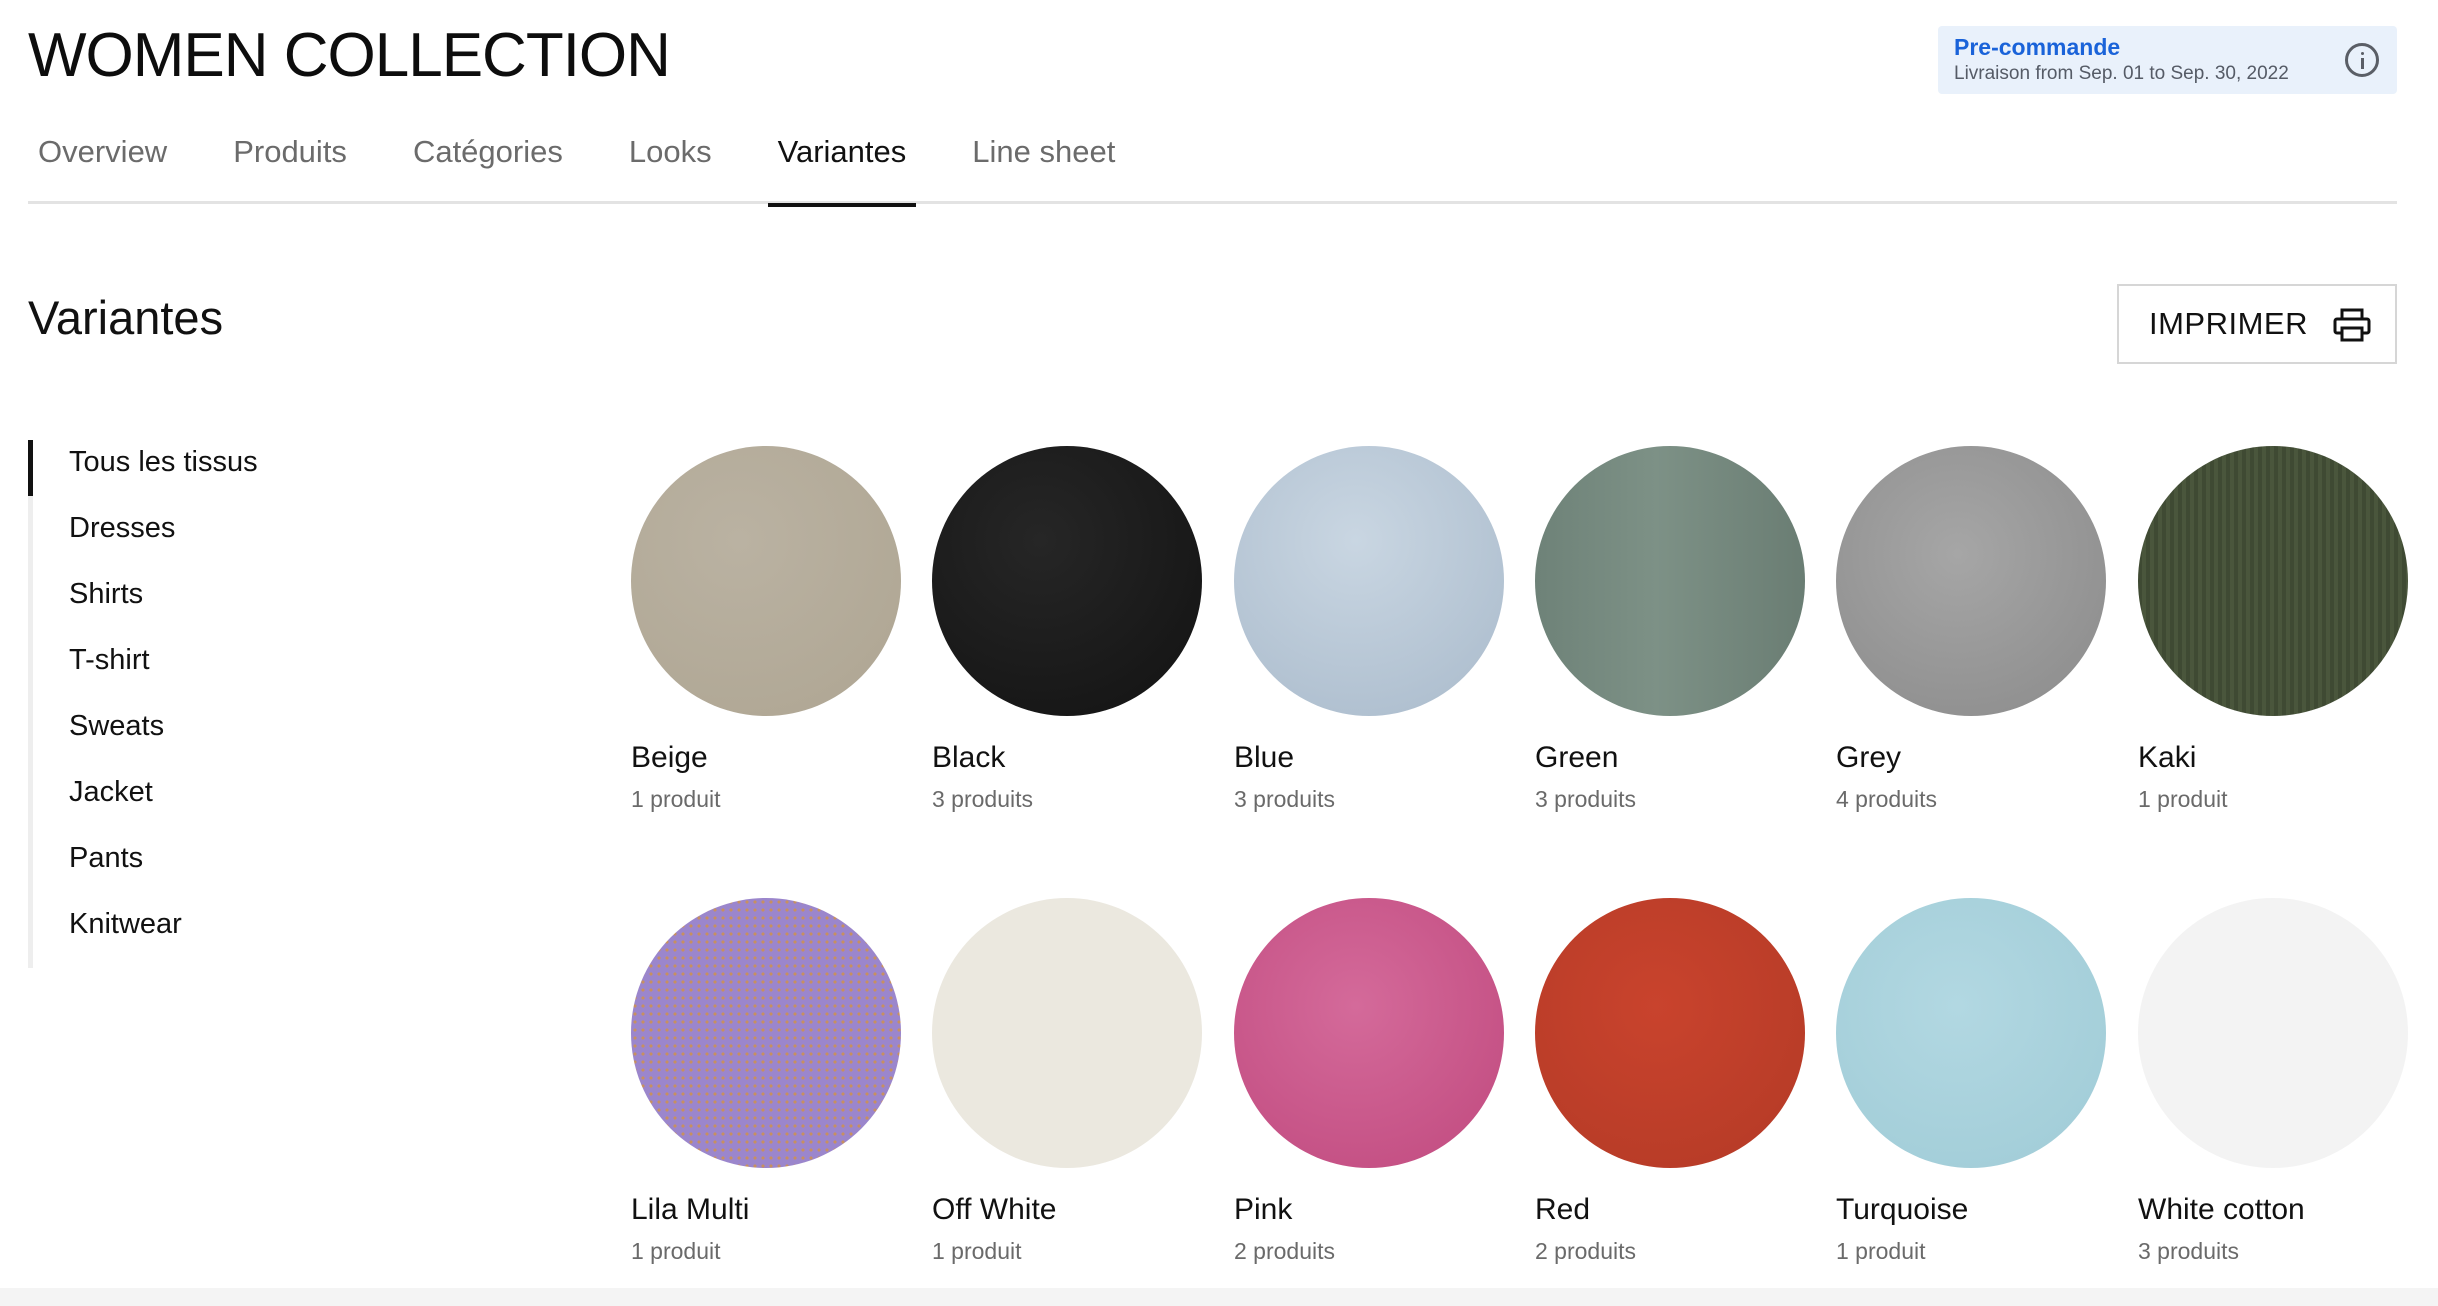  Describe the element at coordinates (210, 869) in the screenshot. I see `sidebar-item-pants: Pants` at that location.